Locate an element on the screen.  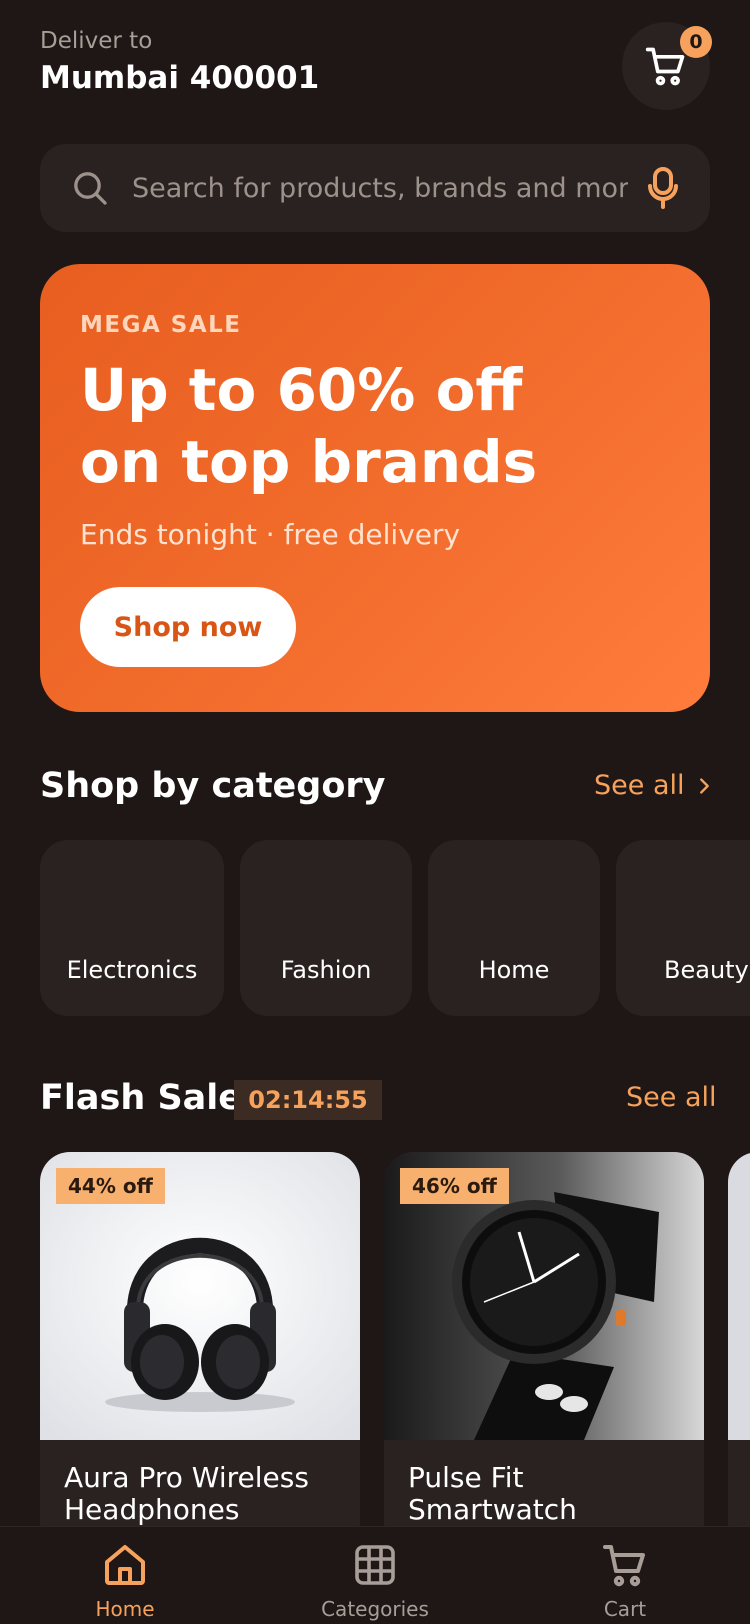
flash-sale-title: Flash Sale is located at coordinates (141, 1098).